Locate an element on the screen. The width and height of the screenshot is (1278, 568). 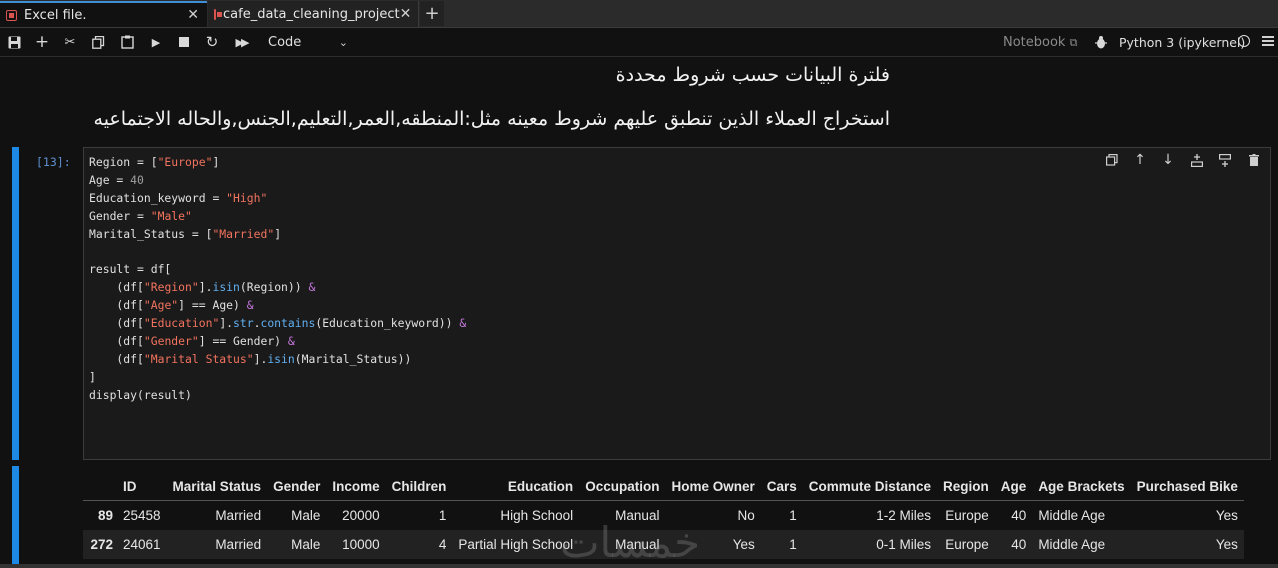
column-header: Occupation is located at coordinates (622, 487).